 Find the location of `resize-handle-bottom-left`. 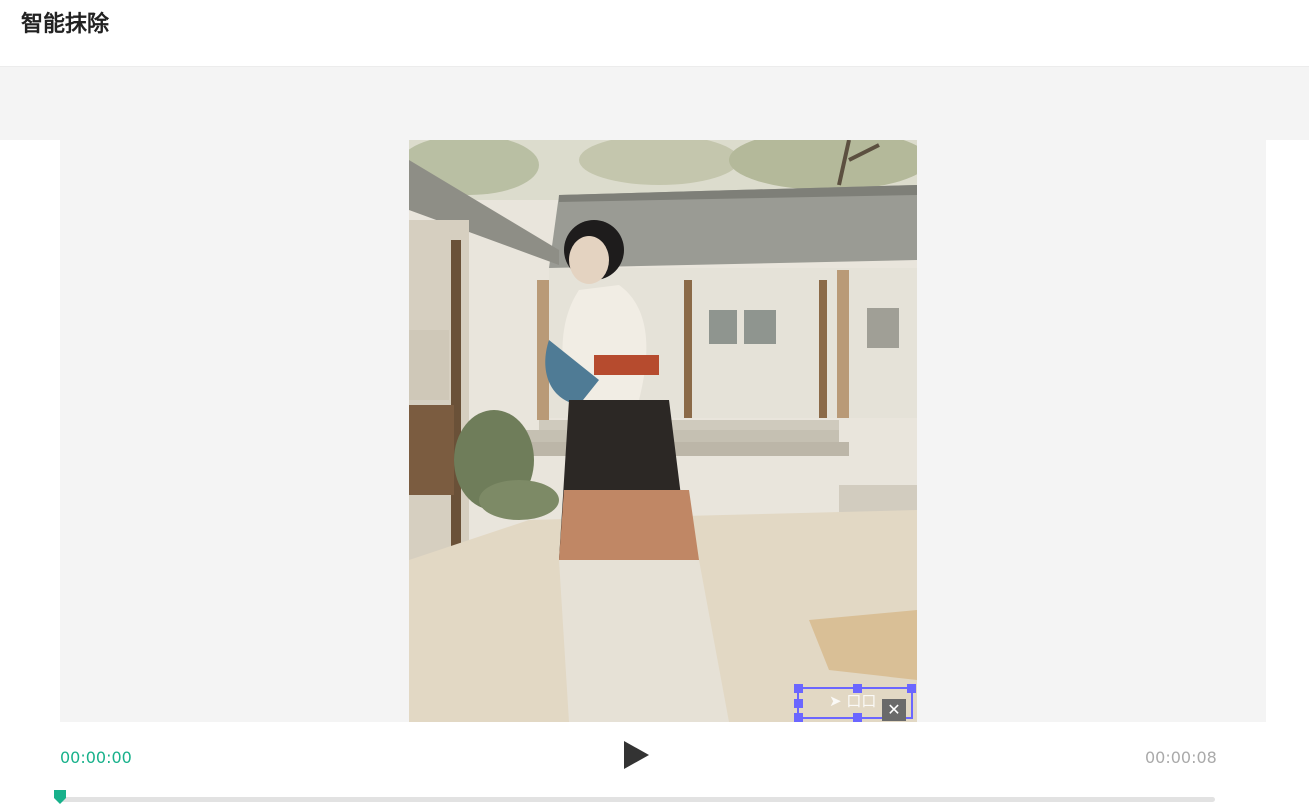

resize-handle-bottom-left is located at coordinates (798, 717).